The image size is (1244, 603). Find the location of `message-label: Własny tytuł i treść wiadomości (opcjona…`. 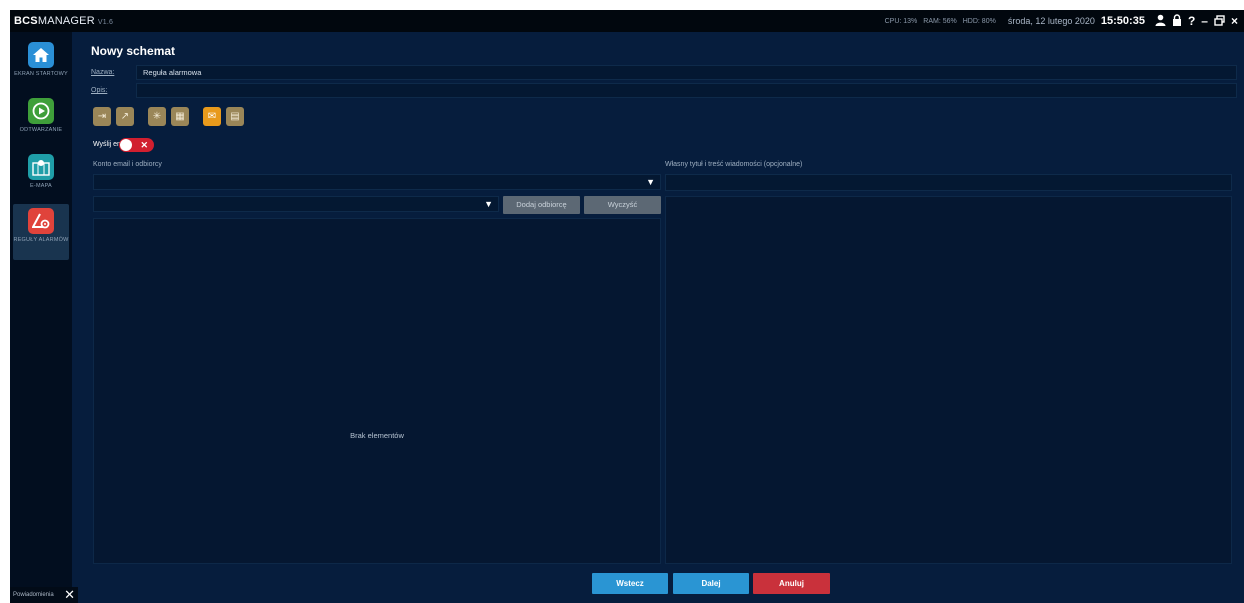

message-label: Własny tytuł i treść wiadomości (opcjona… is located at coordinates (734, 164).